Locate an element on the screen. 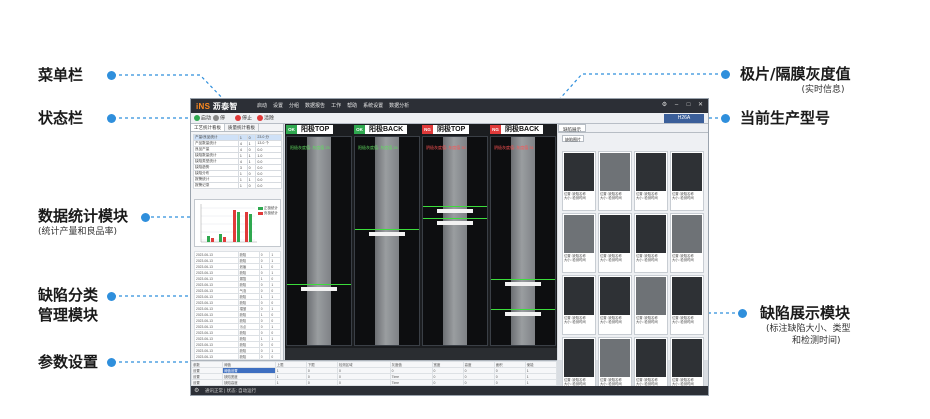 This screenshot has width=930, height=419. start-button: 启动 is located at coordinates (202, 118).